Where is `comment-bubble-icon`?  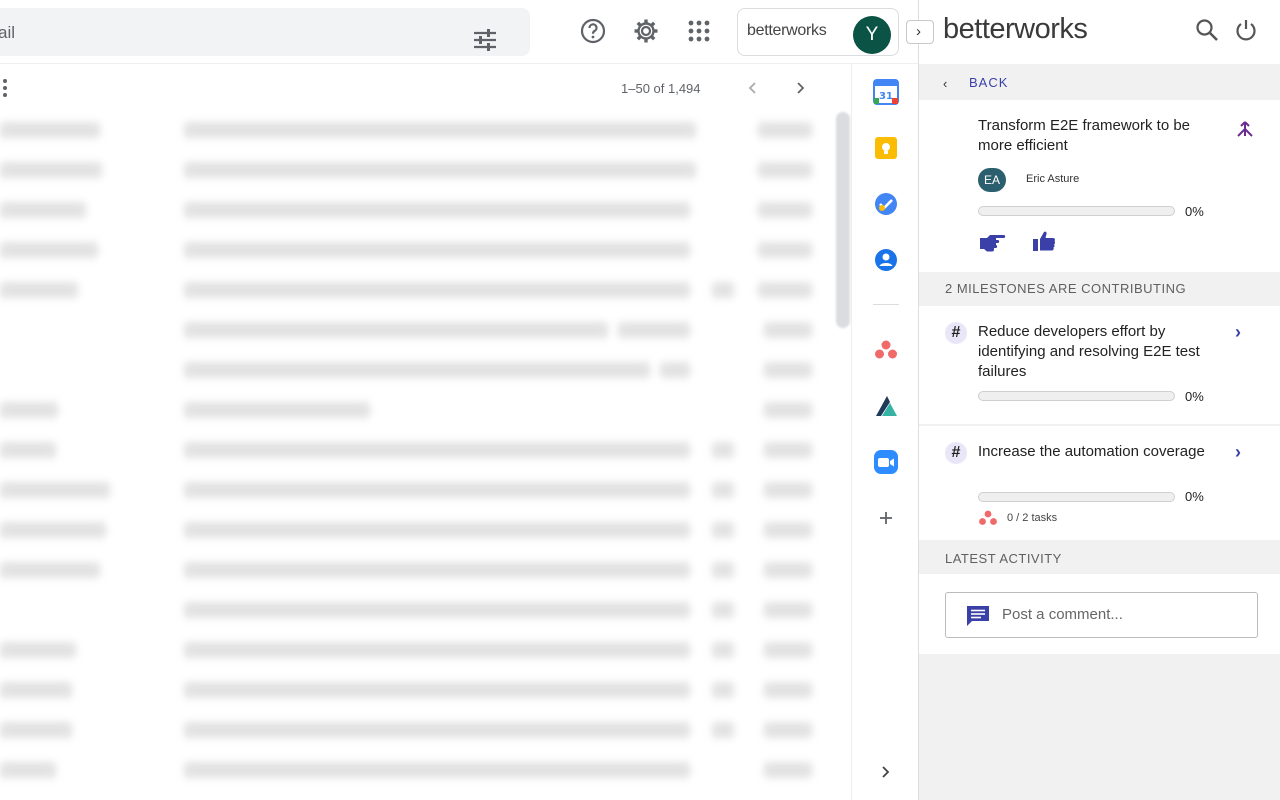 comment-bubble-icon is located at coordinates (978, 616).